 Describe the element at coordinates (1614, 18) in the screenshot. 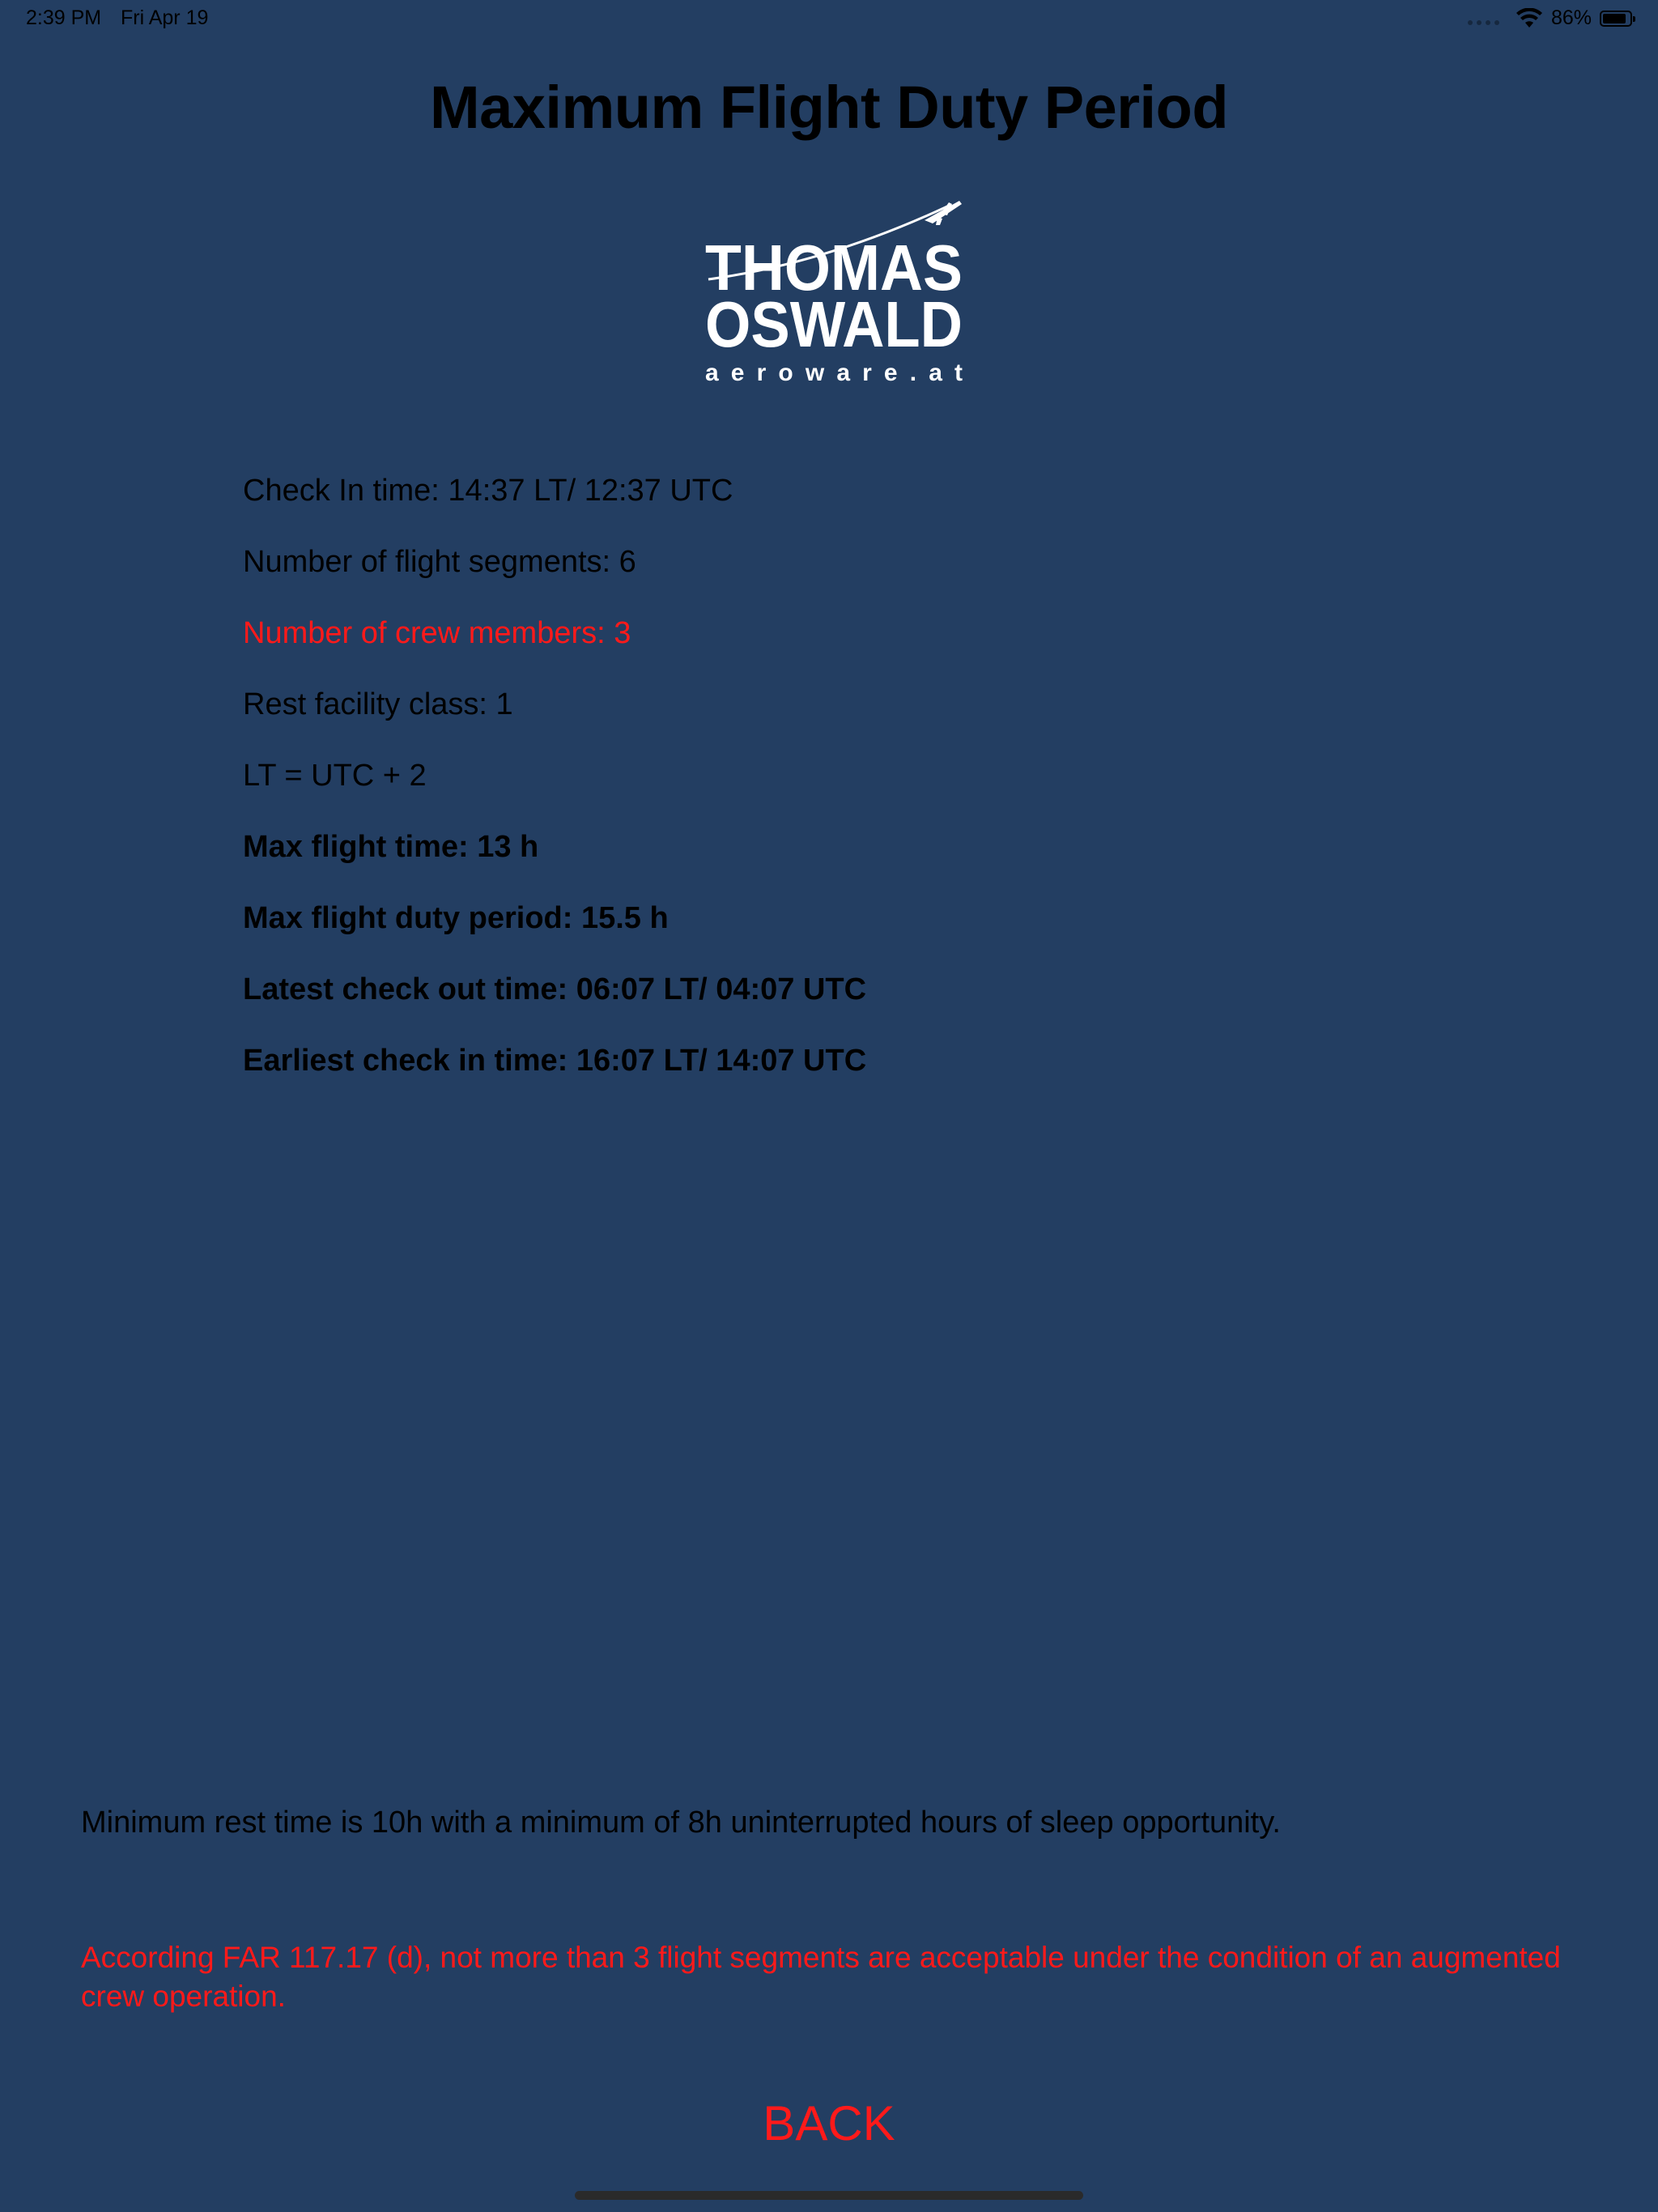

I see `battery-level-fill` at that location.